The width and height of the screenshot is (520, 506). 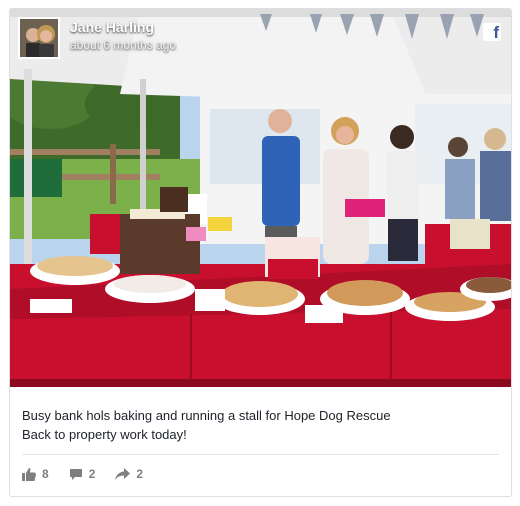 What do you see at coordinates (123, 27) in the screenshot?
I see `author-name: Jane Harling` at bounding box center [123, 27].